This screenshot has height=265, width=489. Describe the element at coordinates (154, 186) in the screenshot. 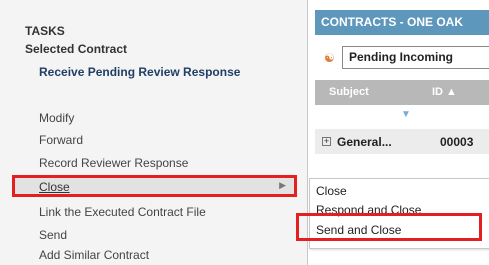

I see `task-close: Close ▶` at that location.